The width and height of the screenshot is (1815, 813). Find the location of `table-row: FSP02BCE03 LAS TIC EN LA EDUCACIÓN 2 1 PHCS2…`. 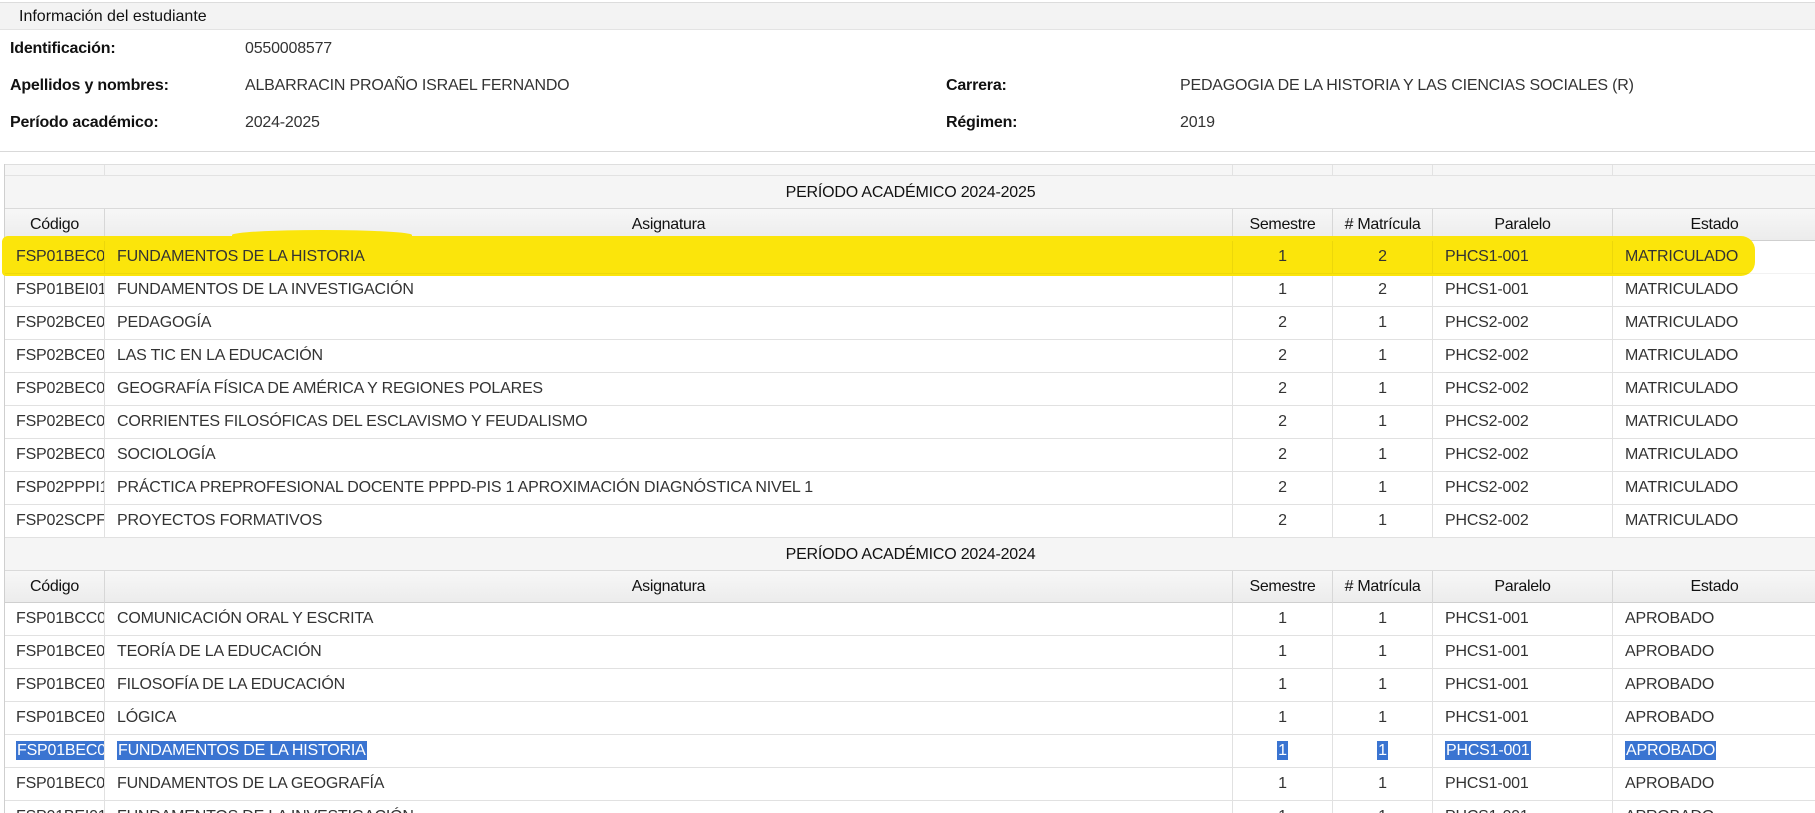

table-row: FSP02BCE03 LAS TIC EN LA EDUCACIÓN 2 1 PHCS2… is located at coordinates (910, 356).